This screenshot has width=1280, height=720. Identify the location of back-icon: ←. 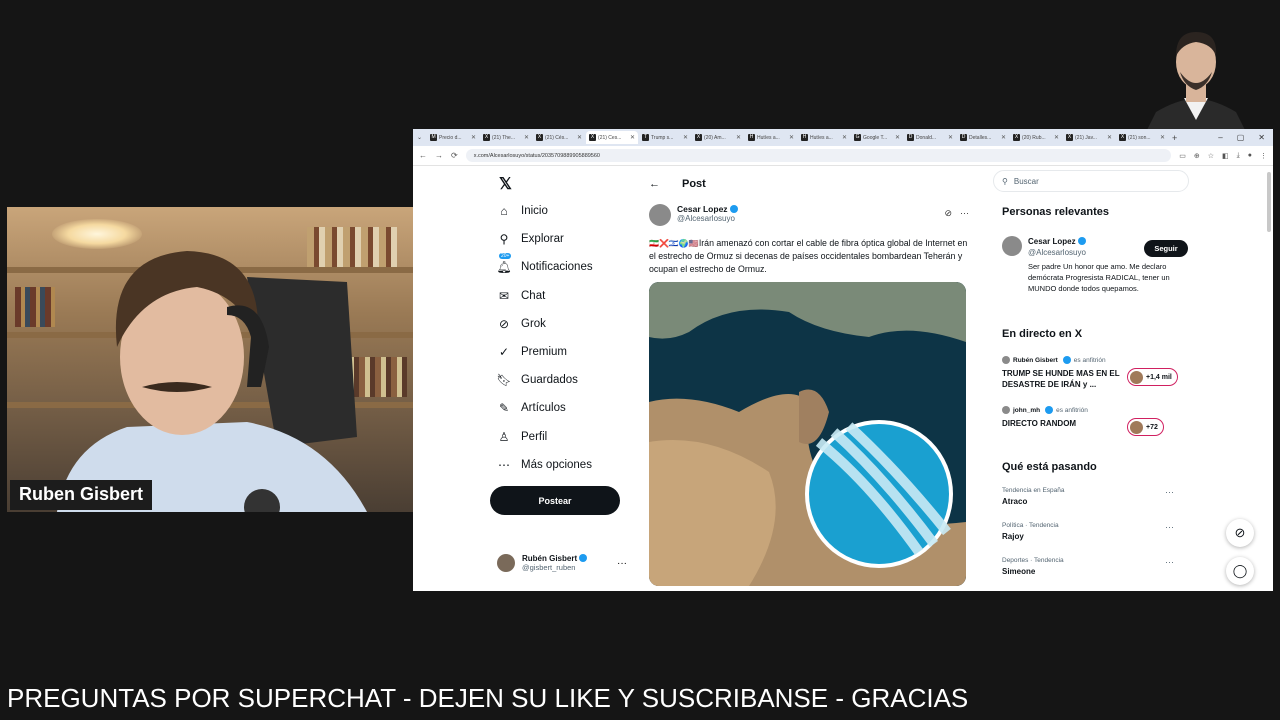
(423, 155).